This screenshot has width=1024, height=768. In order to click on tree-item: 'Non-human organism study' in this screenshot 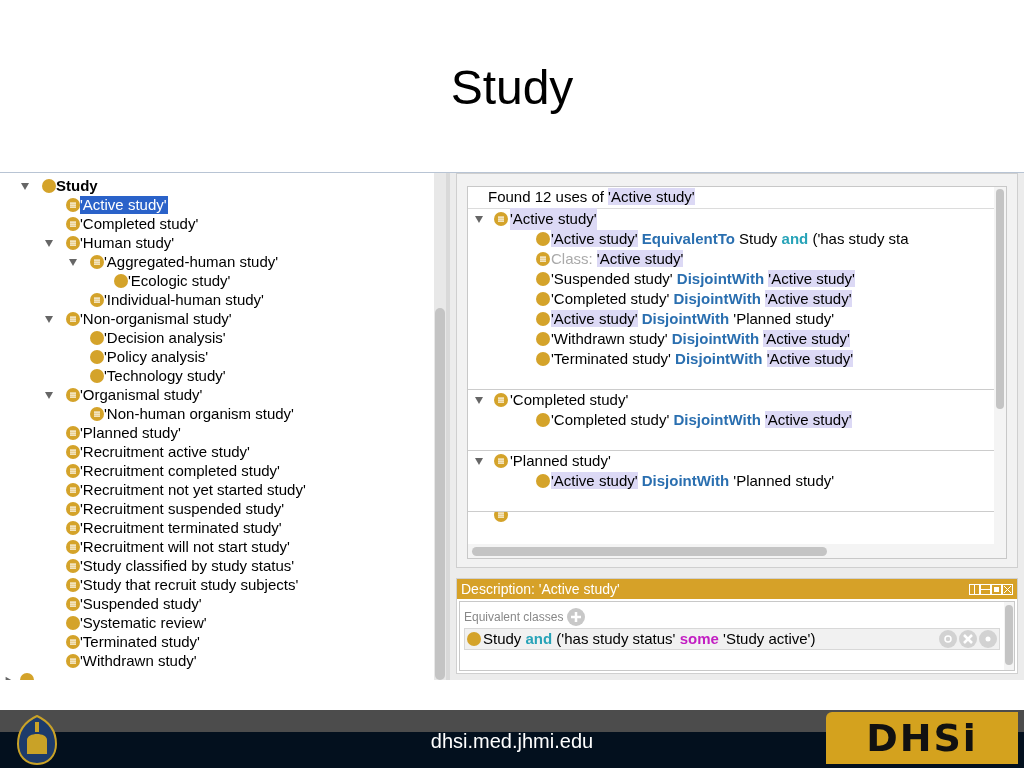, I will do `click(199, 413)`.